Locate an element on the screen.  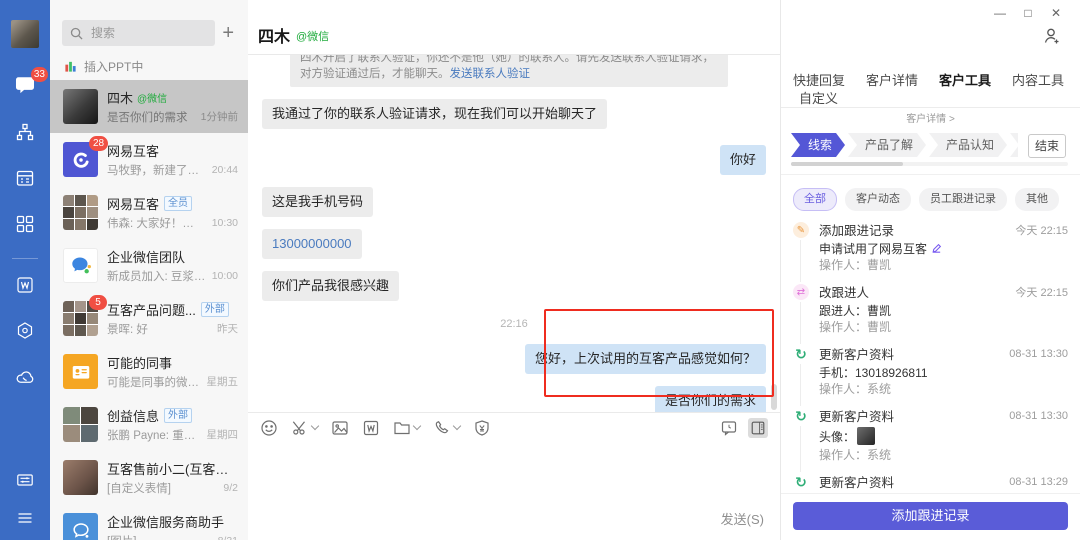
nav-workbench-button is located at coordinates (25, 224).